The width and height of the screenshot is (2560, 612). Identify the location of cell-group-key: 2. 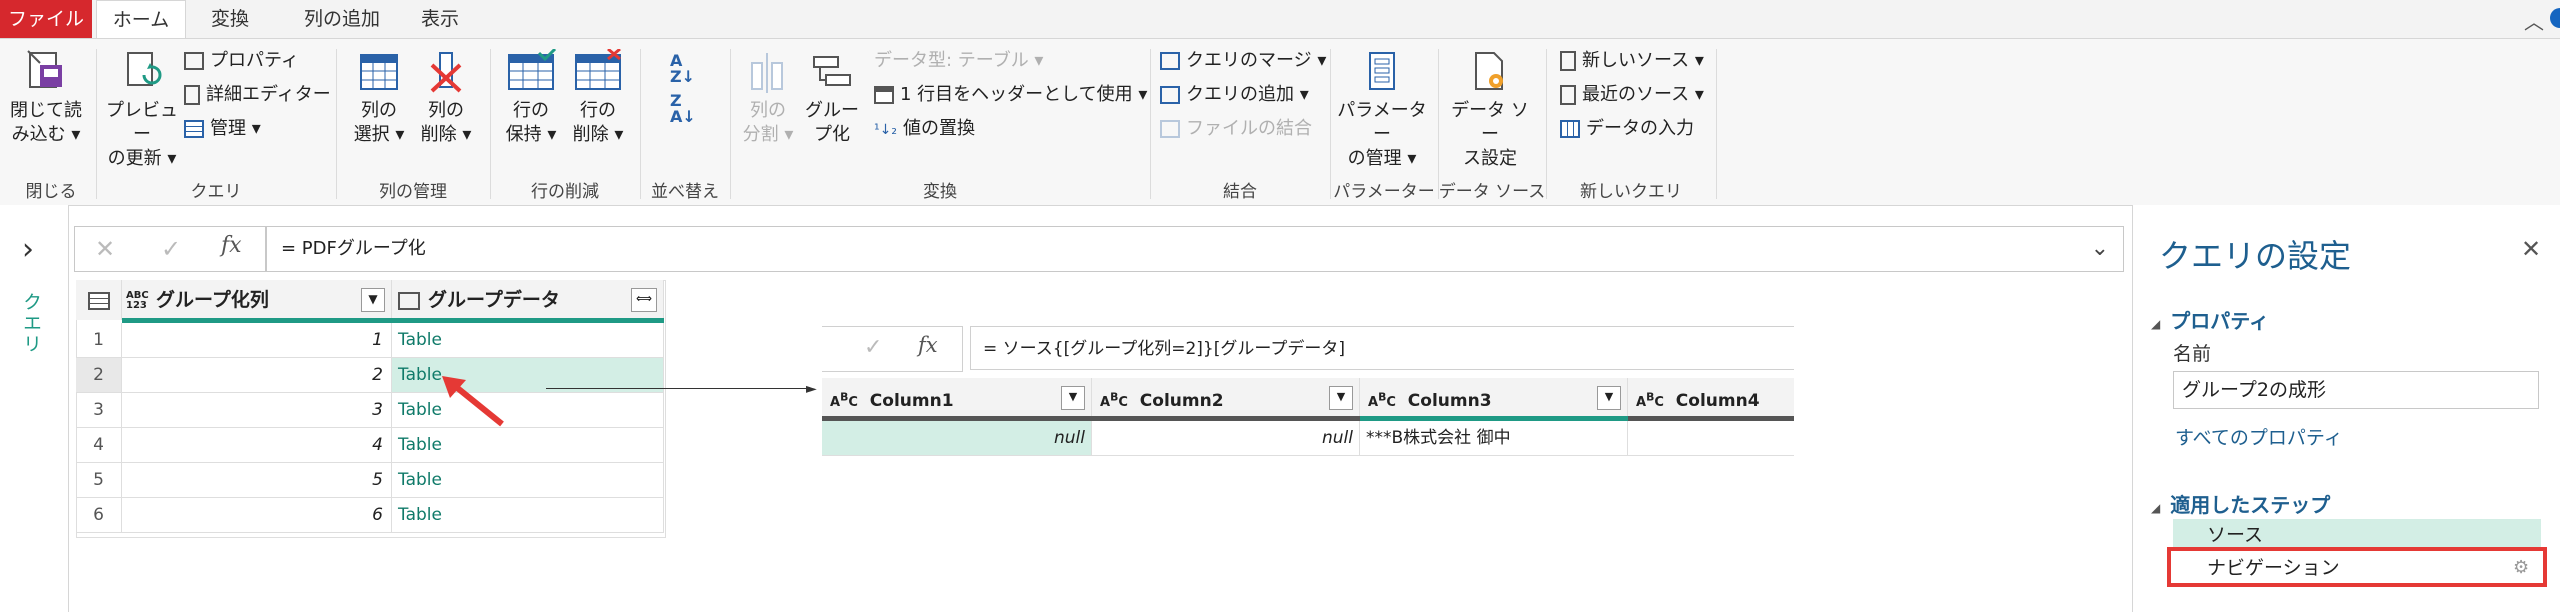
(257, 375).